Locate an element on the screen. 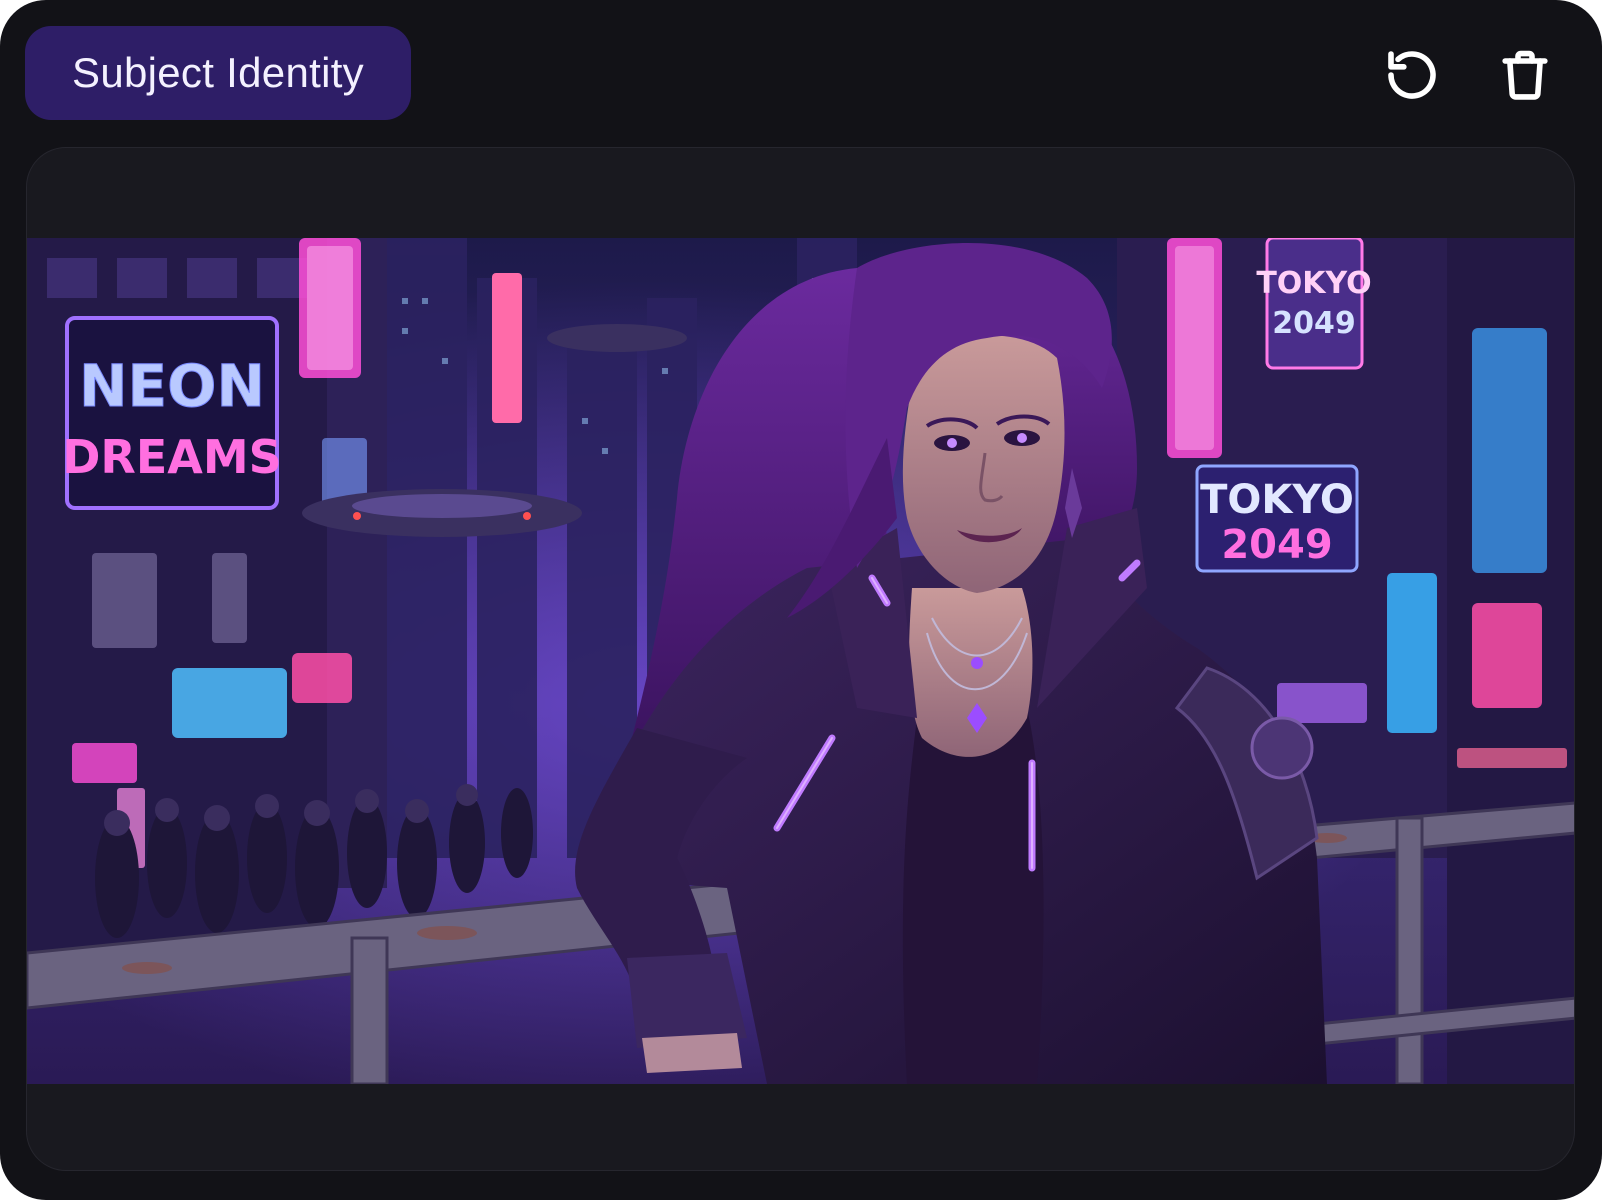 This screenshot has height=1200, width=1602. neon-sign-line1: NEON is located at coordinates (172, 386).